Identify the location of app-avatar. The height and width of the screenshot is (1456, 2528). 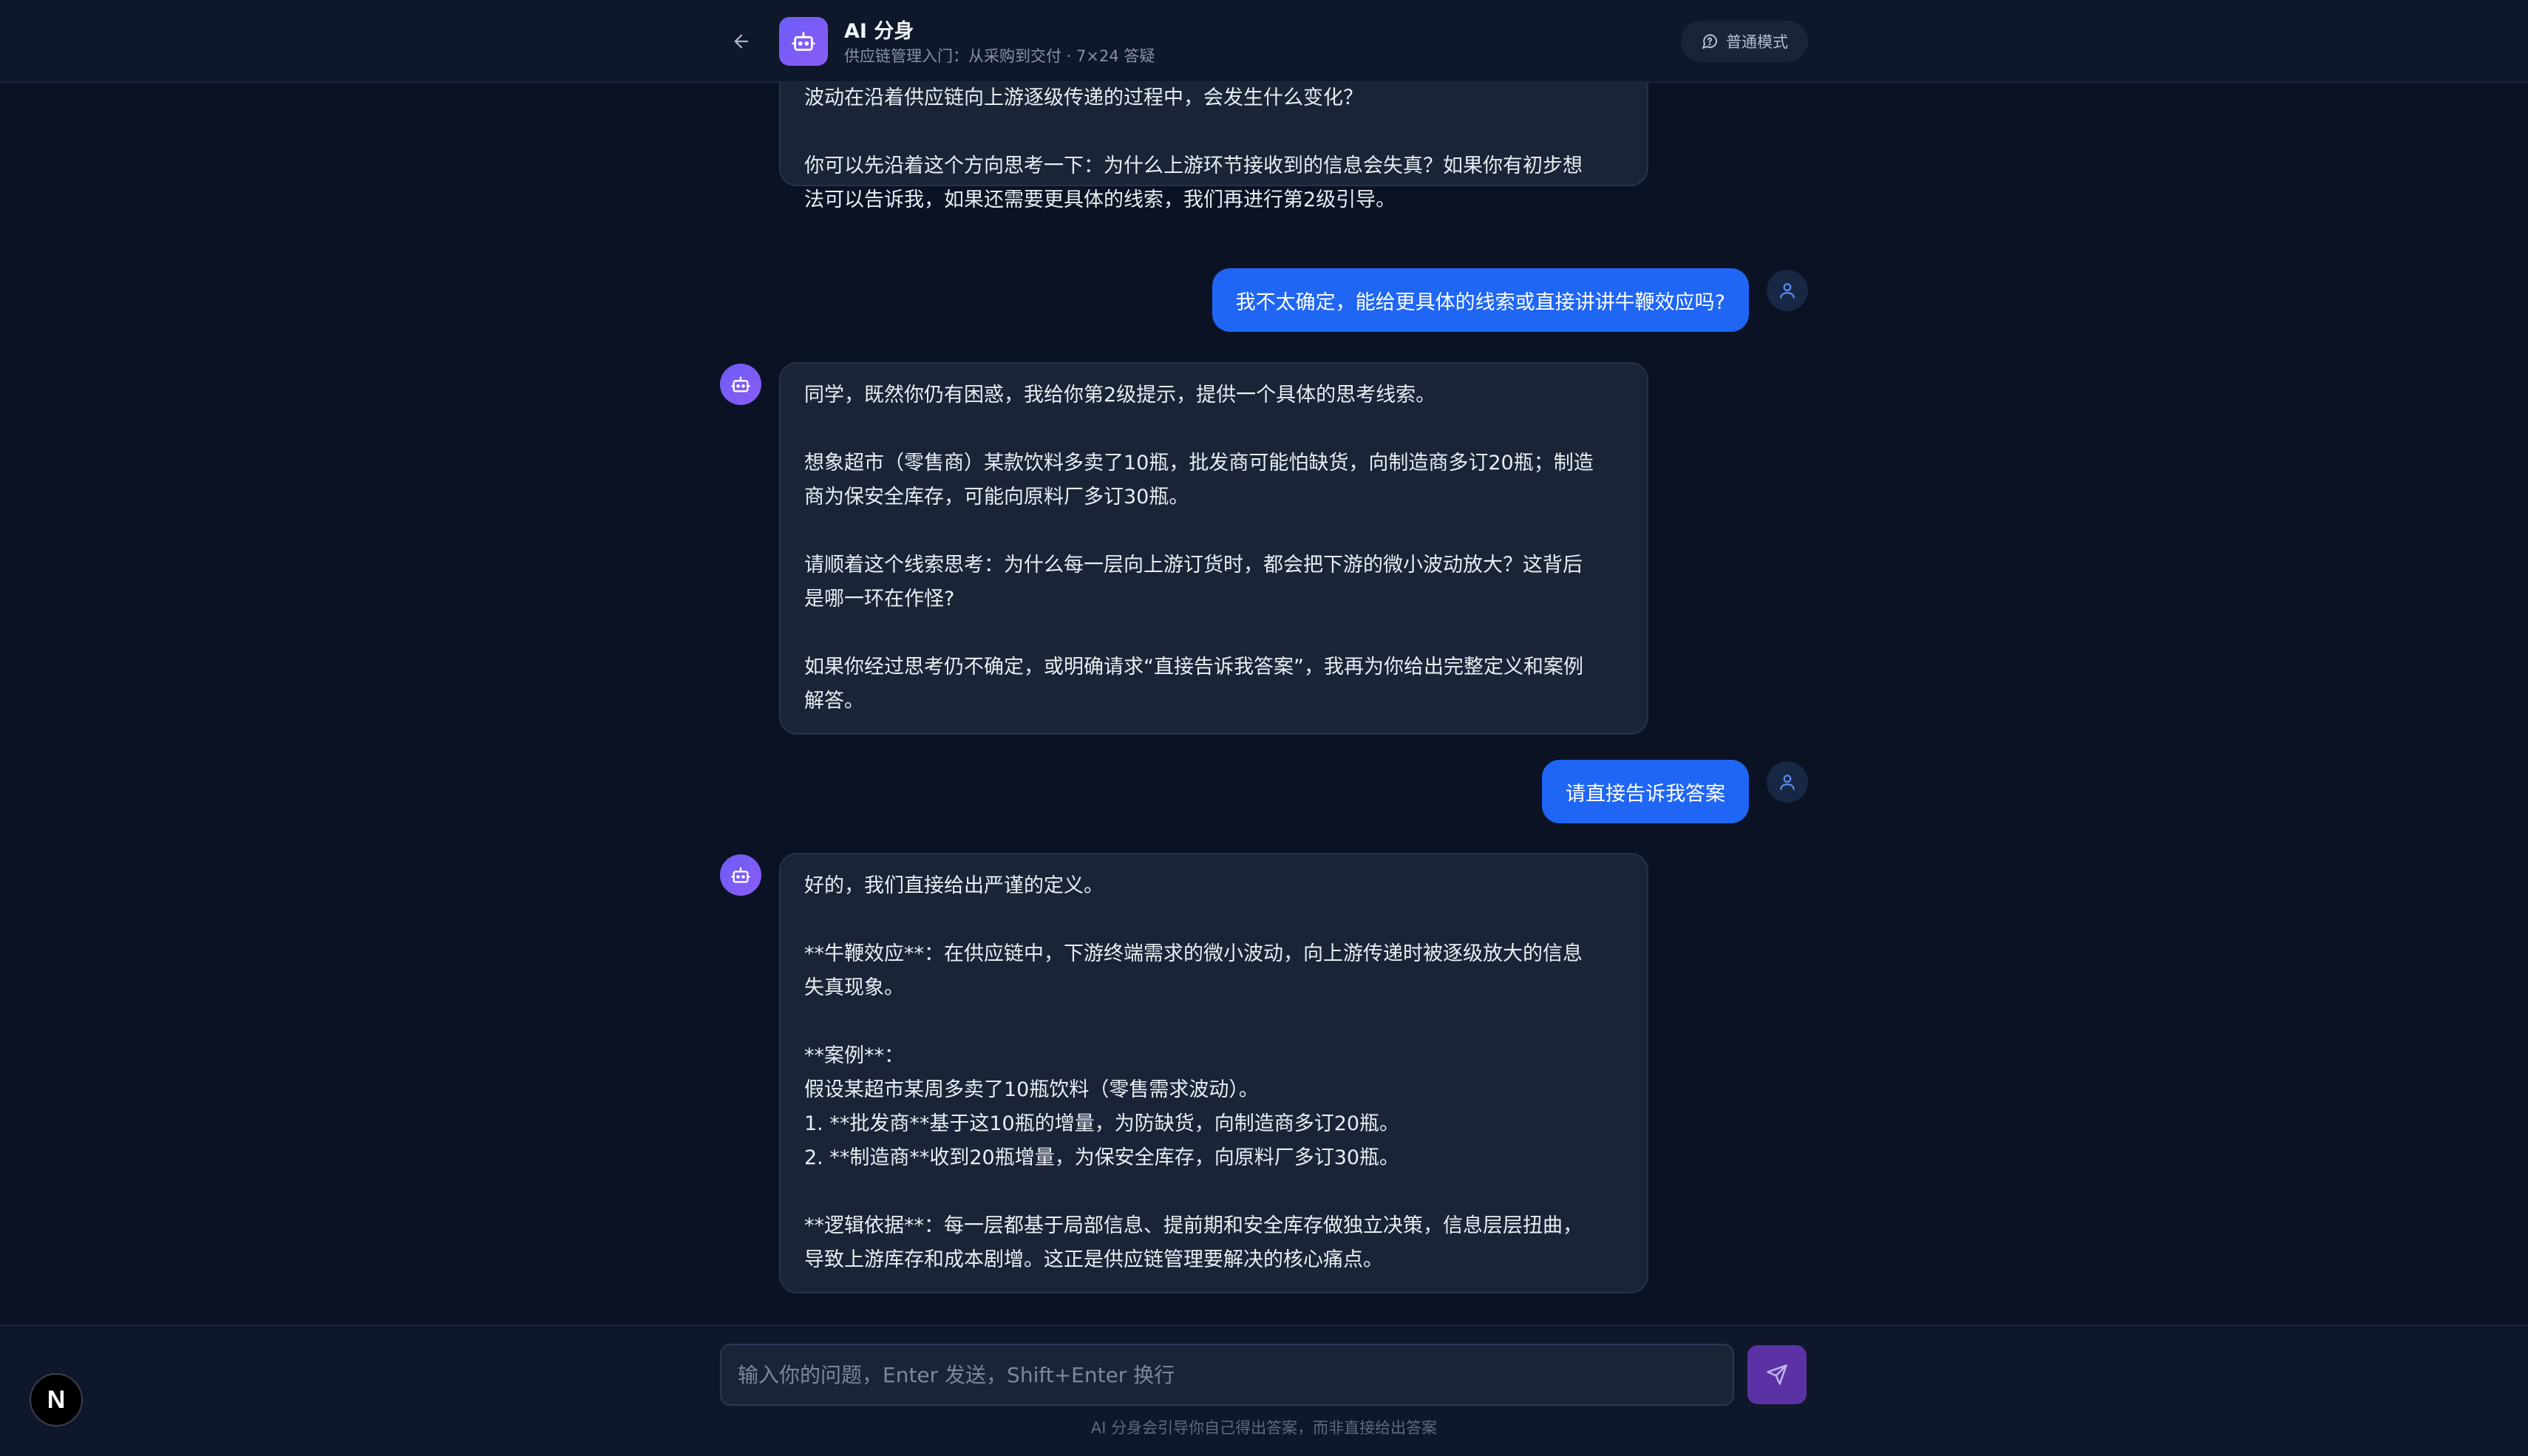
(804, 41).